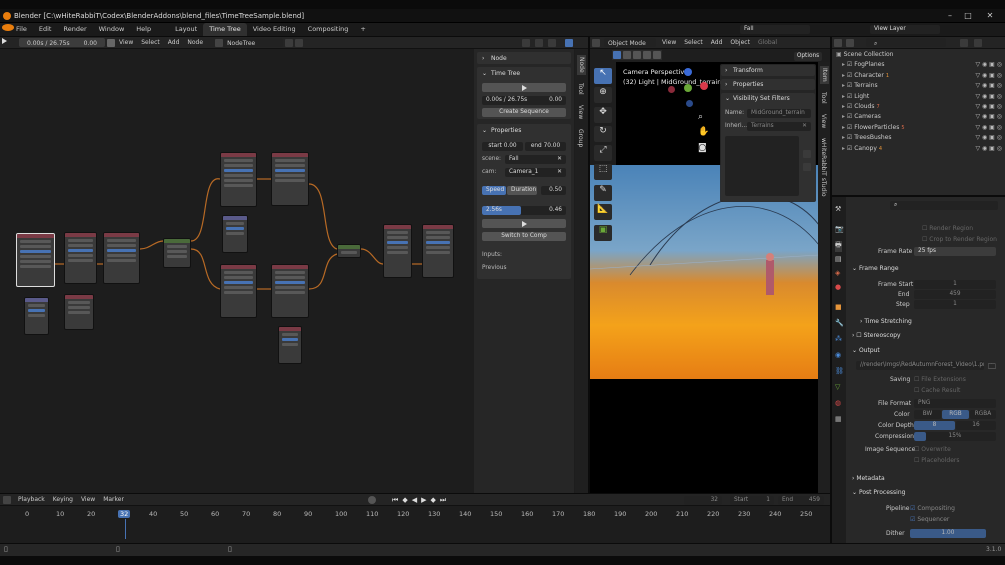 Image resolution: width=1005 pixels, height=565 pixels. What do you see at coordinates (669, 43) in the screenshot?
I see `viewport-menu-view: View` at bounding box center [669, 43].